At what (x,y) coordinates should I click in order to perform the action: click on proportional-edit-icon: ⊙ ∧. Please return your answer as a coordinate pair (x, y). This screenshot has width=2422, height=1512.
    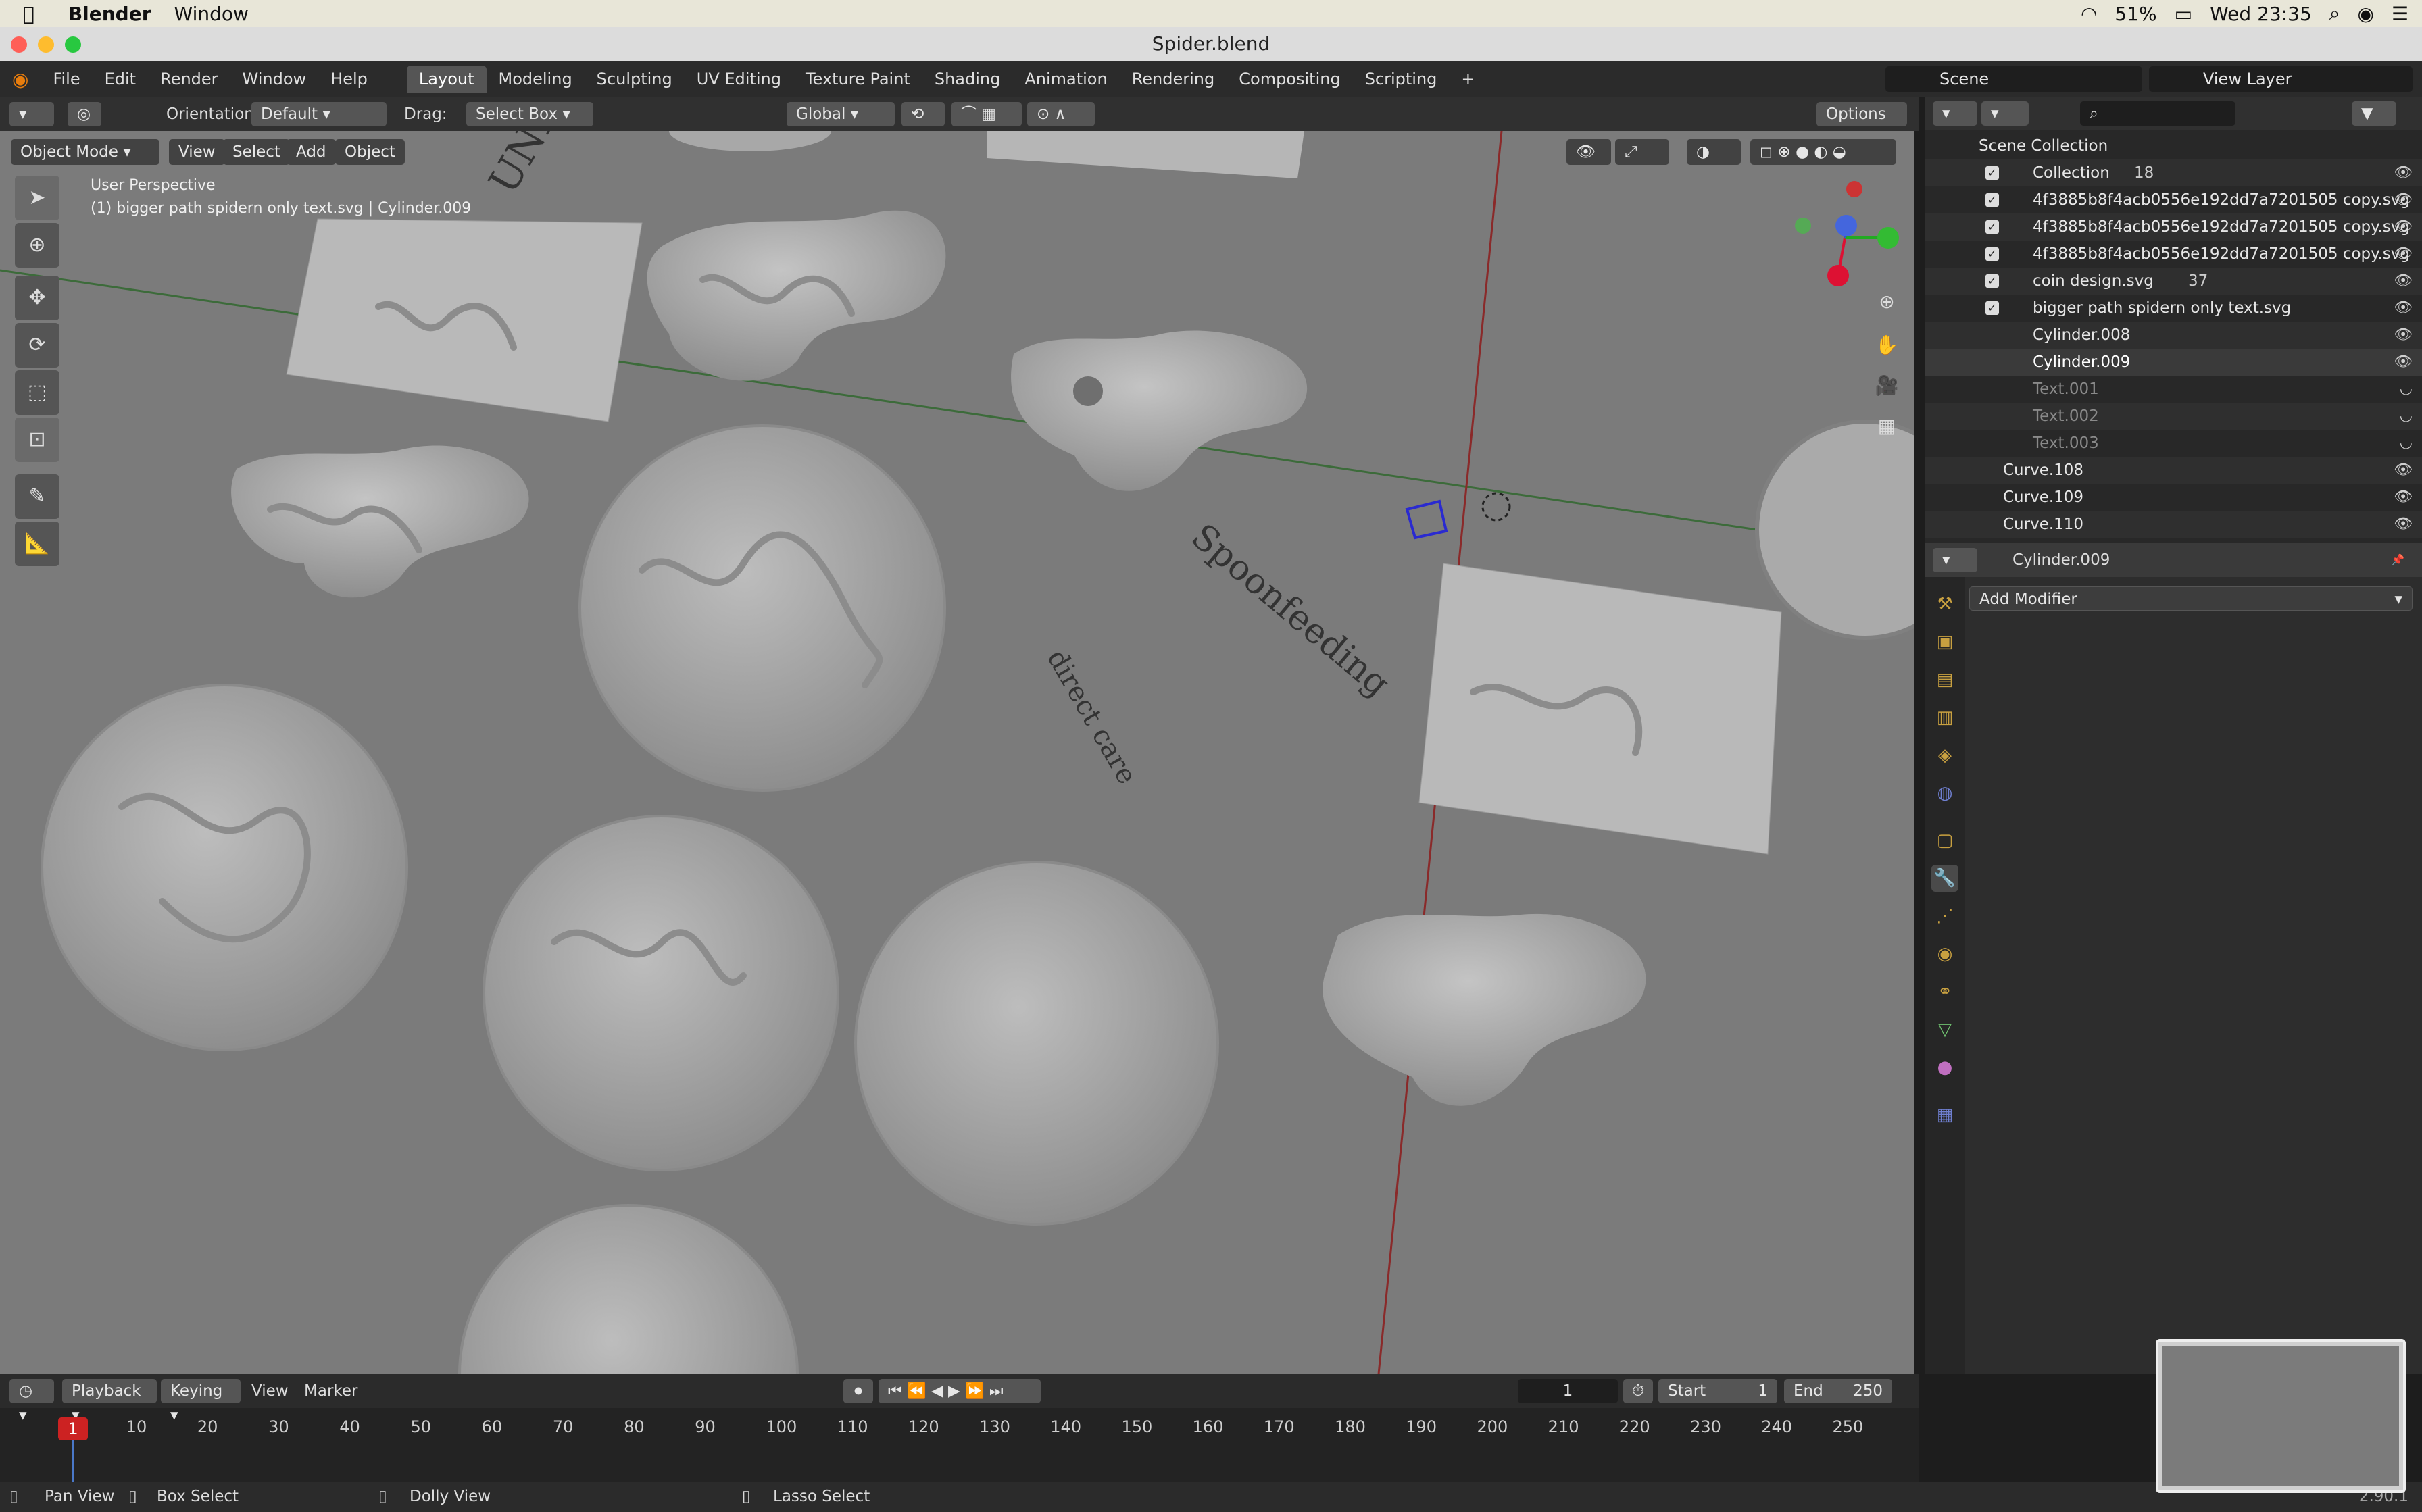
    Looking at the image, I should click on (1061, 114).